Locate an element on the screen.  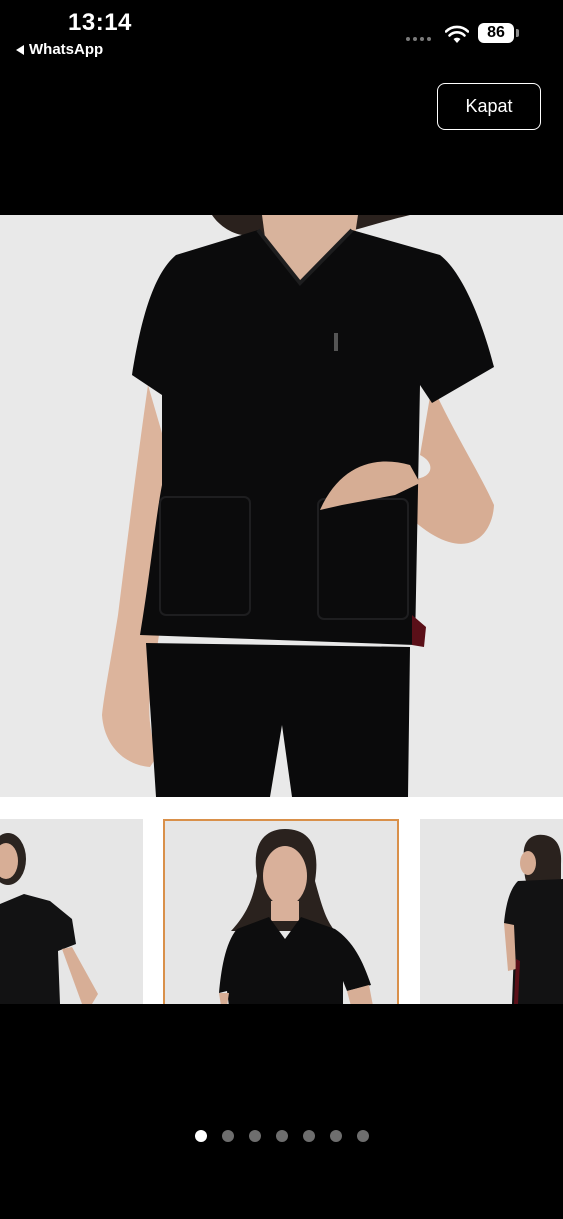
wifi-icon is located at coordinates (457, 34).